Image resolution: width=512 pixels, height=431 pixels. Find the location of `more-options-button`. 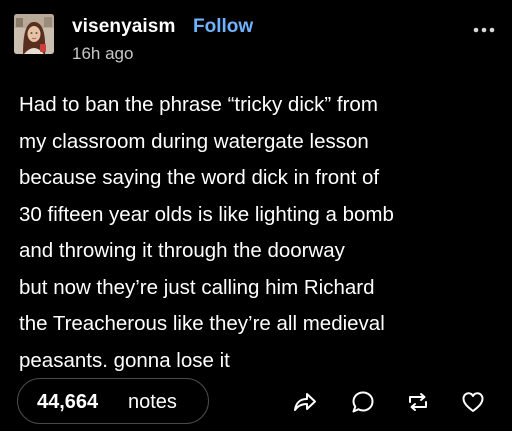

more-options-button is located at coordinates (484, 33).